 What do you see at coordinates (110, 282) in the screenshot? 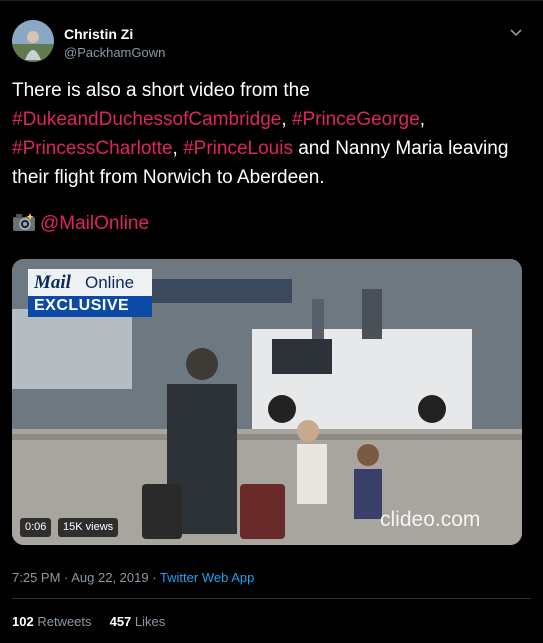
I see `logo-online-text: Online` at bounding box center [110, 282].